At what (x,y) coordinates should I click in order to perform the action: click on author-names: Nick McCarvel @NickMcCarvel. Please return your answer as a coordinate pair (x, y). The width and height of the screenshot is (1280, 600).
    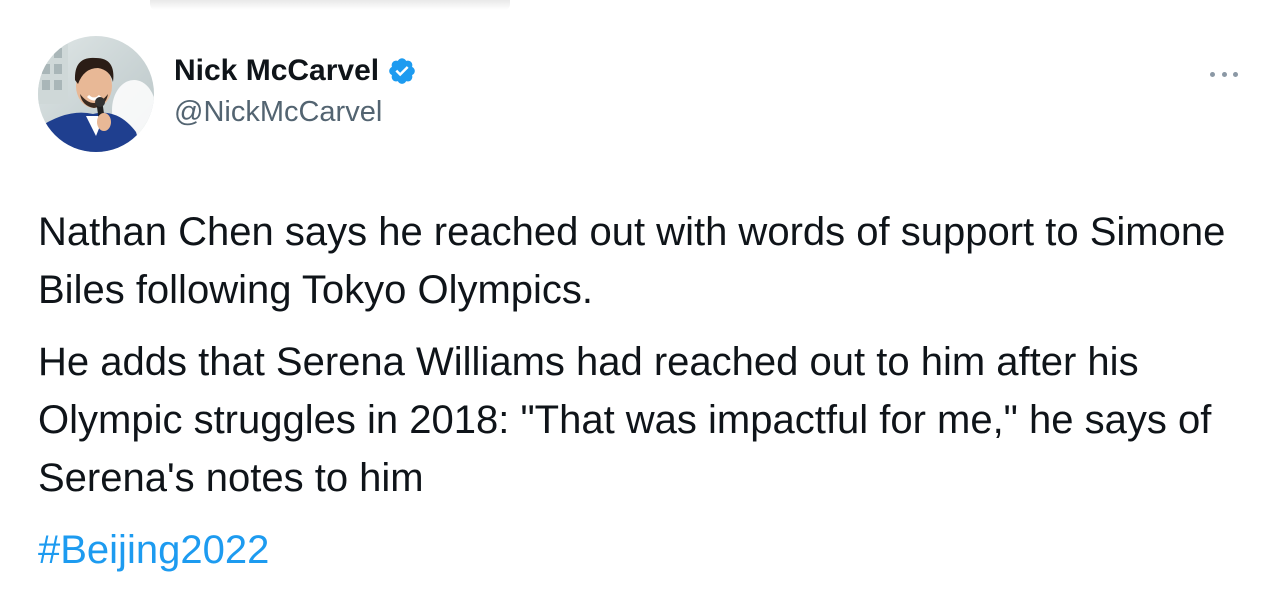
    Looking at the image, I should click on (295, 91).